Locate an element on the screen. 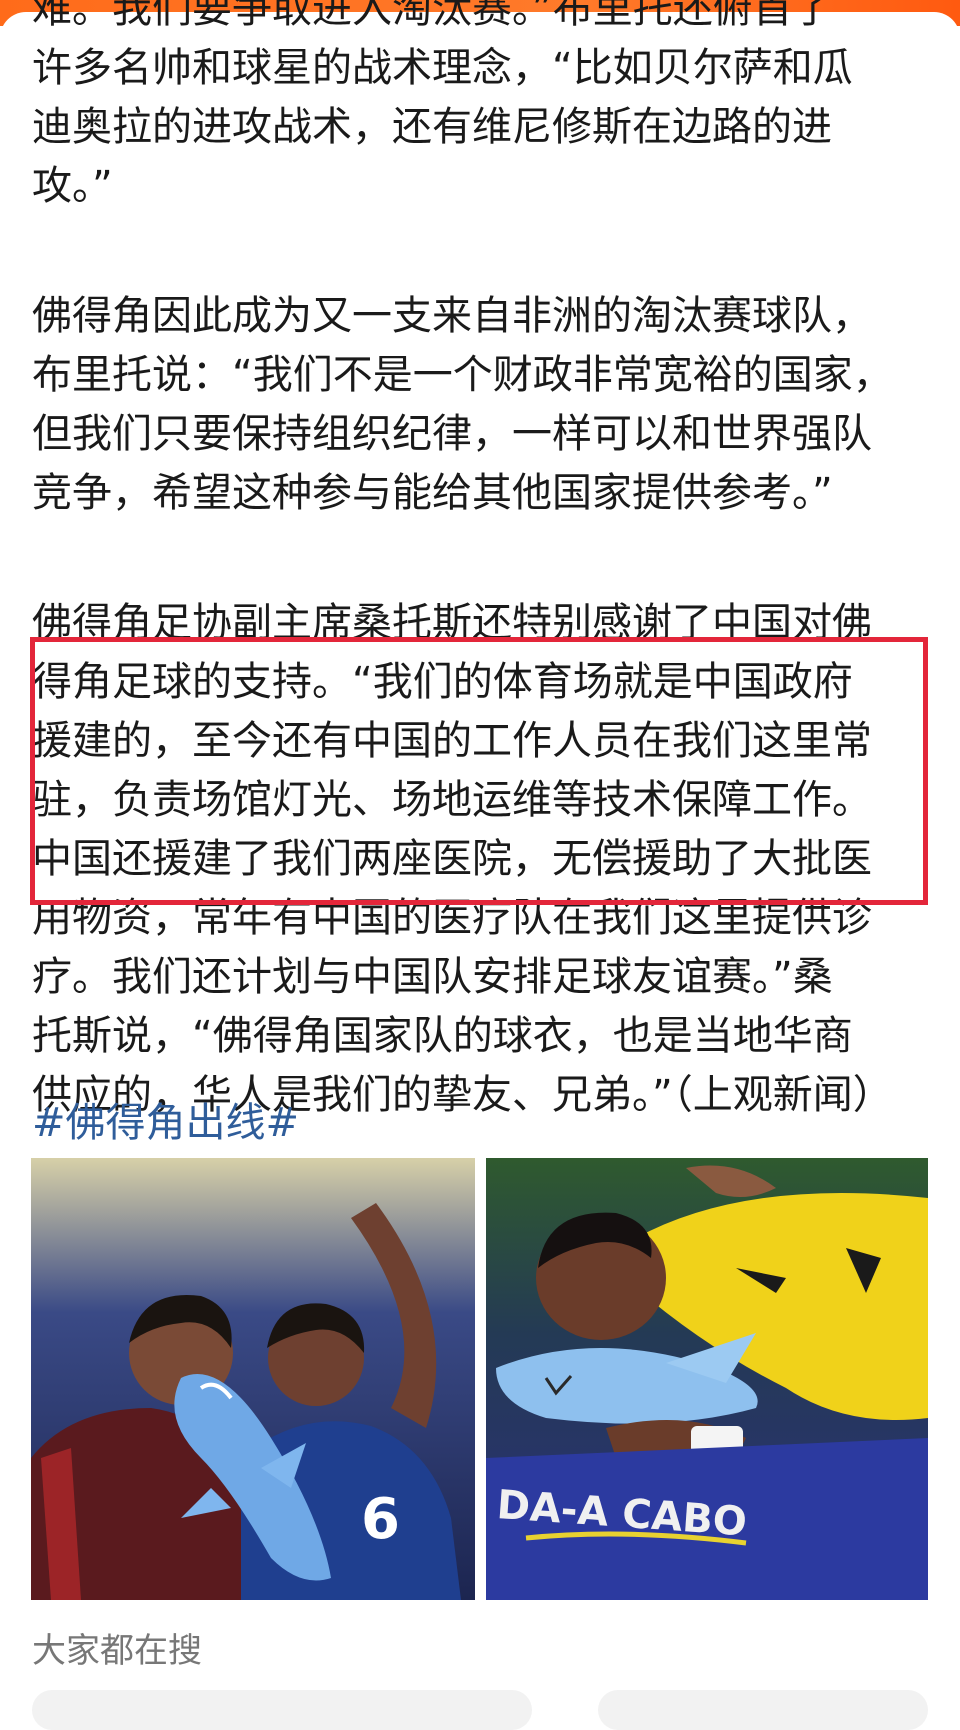  article-line: 许多名帅和球星的战术理念，“比如贝尔萨和瓜 is located at coordinates (442, 68).